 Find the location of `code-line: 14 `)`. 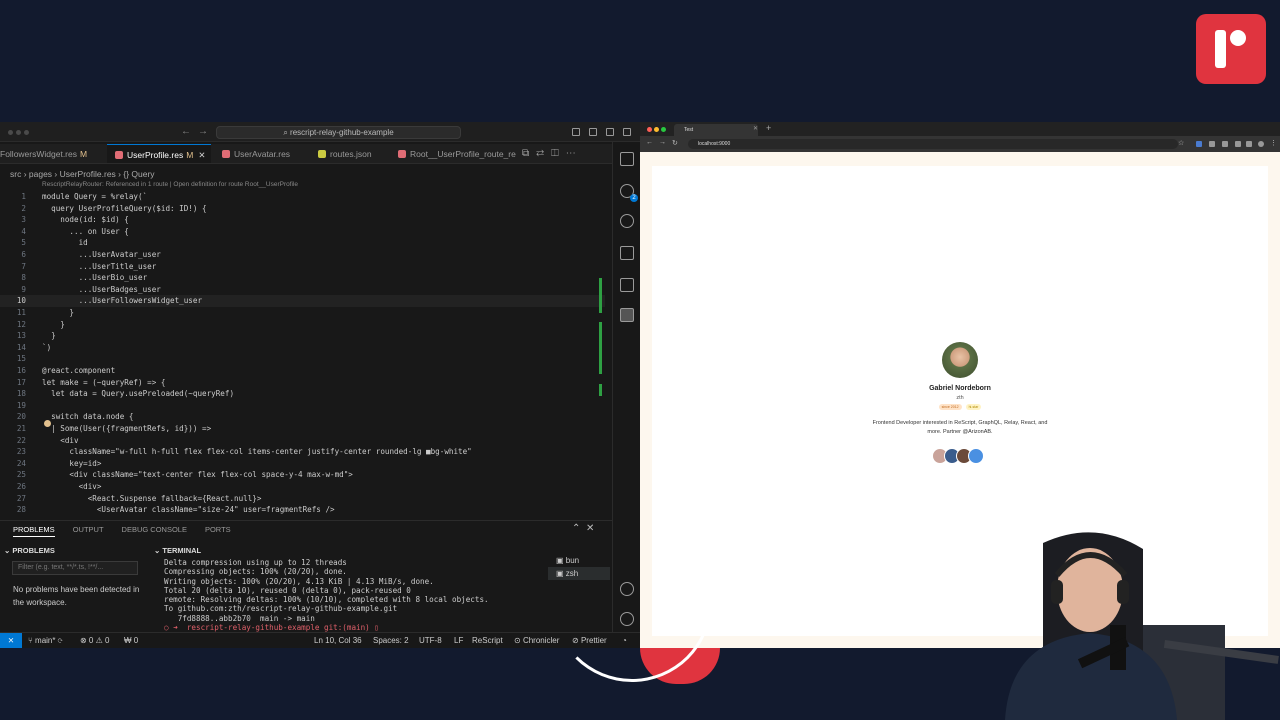

code-line: 14 `) is located at coordinates (302, 348).